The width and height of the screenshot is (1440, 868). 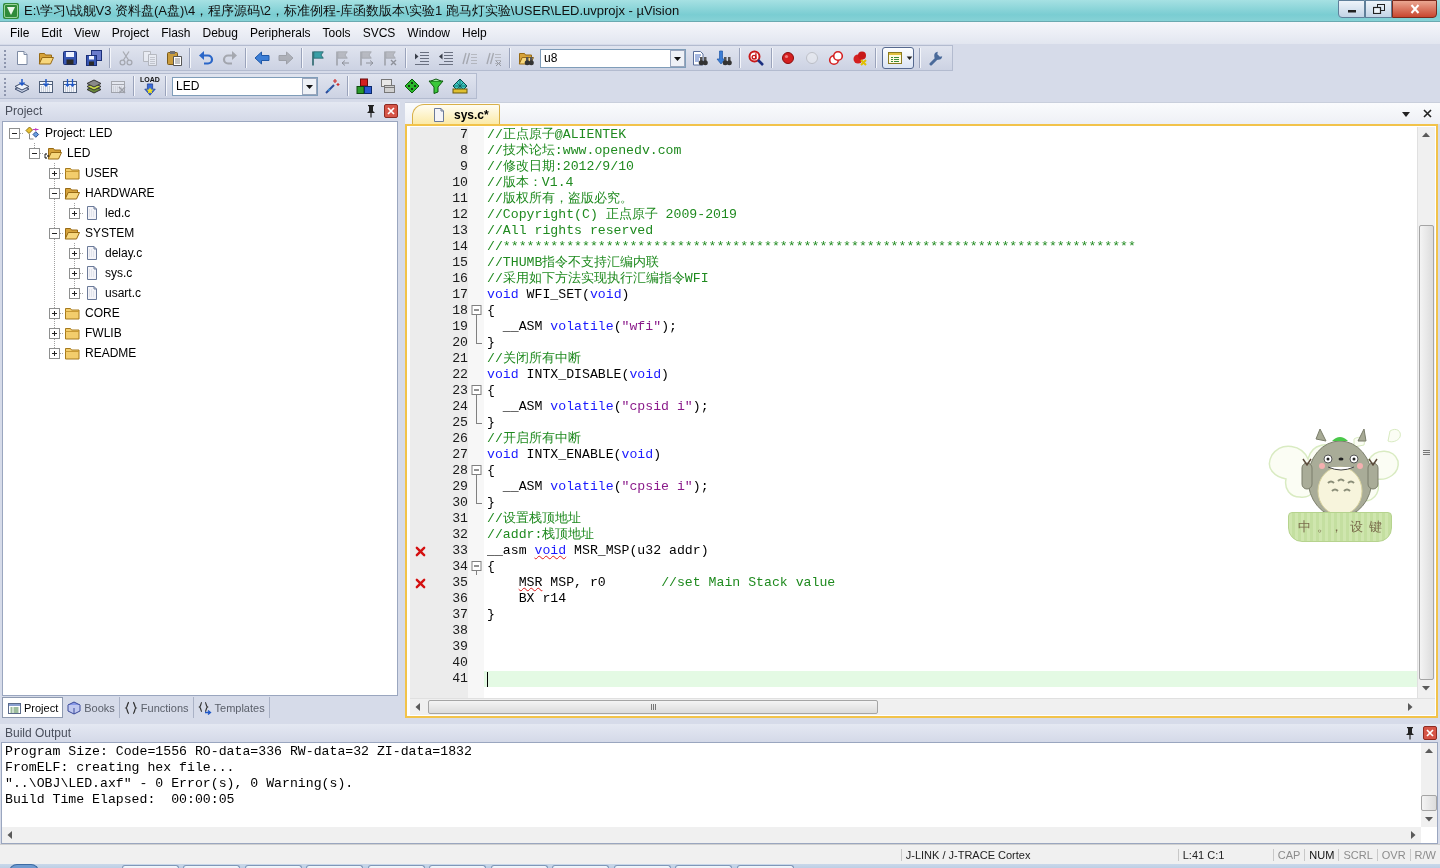 I want to click on arrow-binoculars-icon, so click(x=724, y=58).